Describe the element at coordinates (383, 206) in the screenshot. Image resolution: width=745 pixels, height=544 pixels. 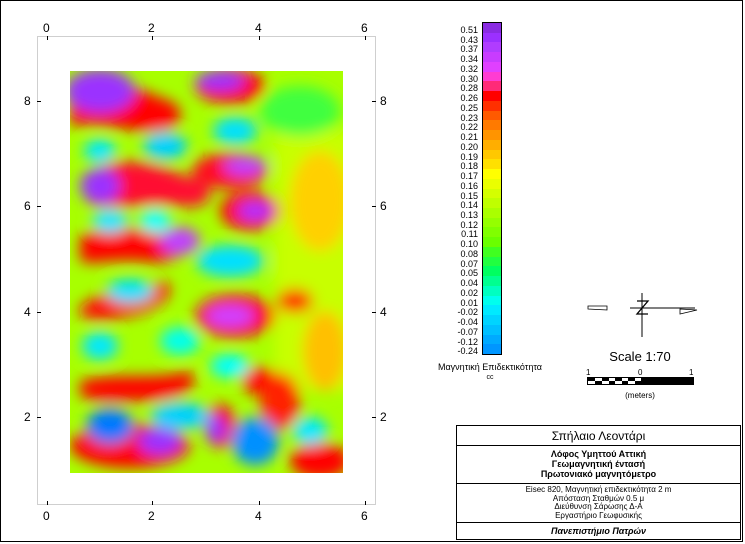
I see `y-tick-label-right: 6` at that location.